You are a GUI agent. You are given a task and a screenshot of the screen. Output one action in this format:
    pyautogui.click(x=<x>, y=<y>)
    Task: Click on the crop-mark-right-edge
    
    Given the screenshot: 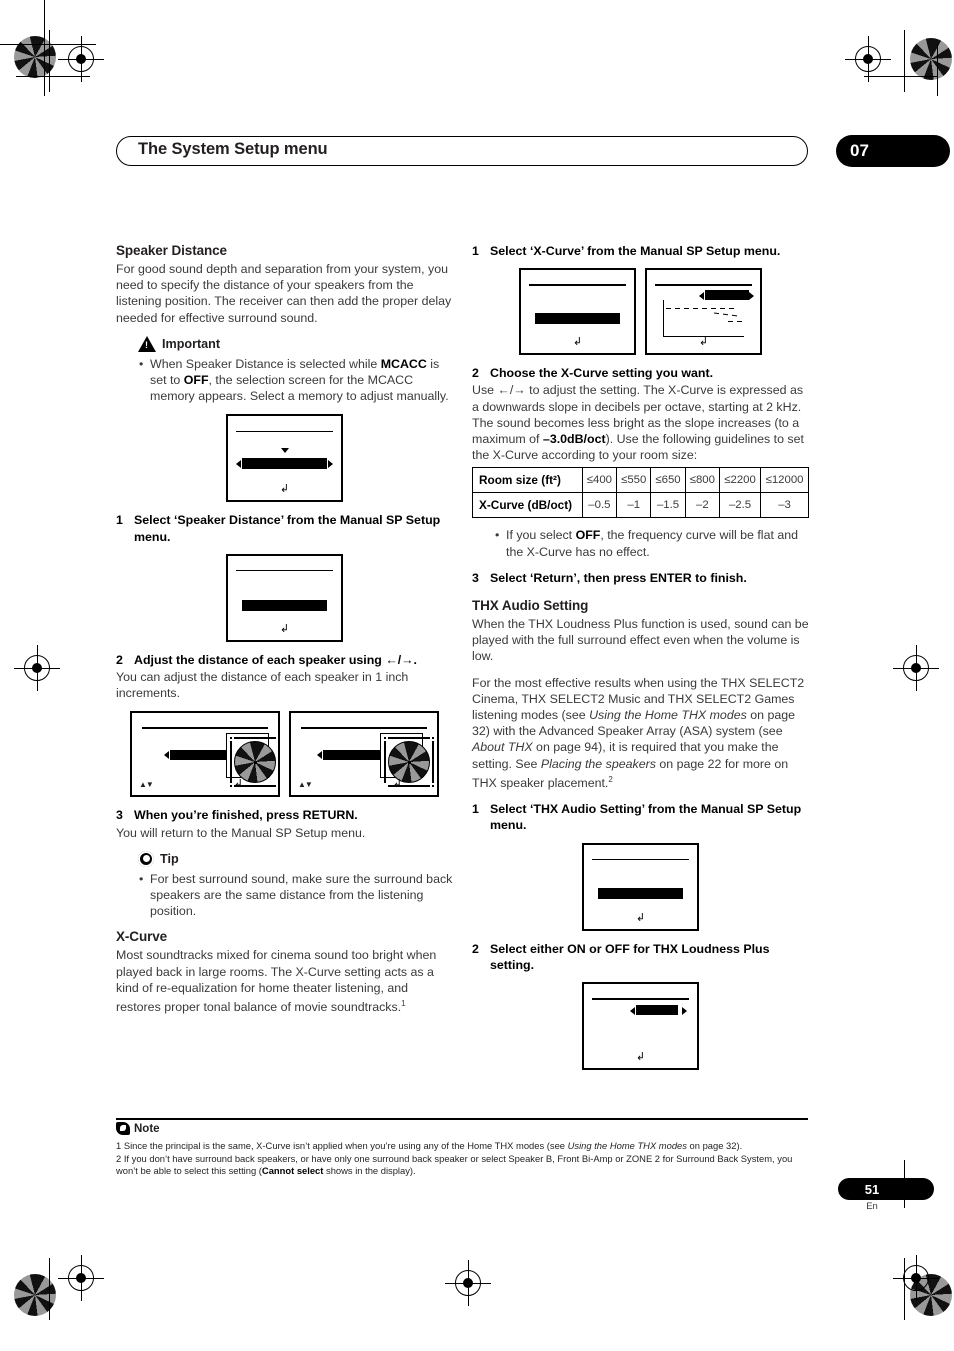 What is the action you would take?
    pyautogui.click(x=937, y=70)
    